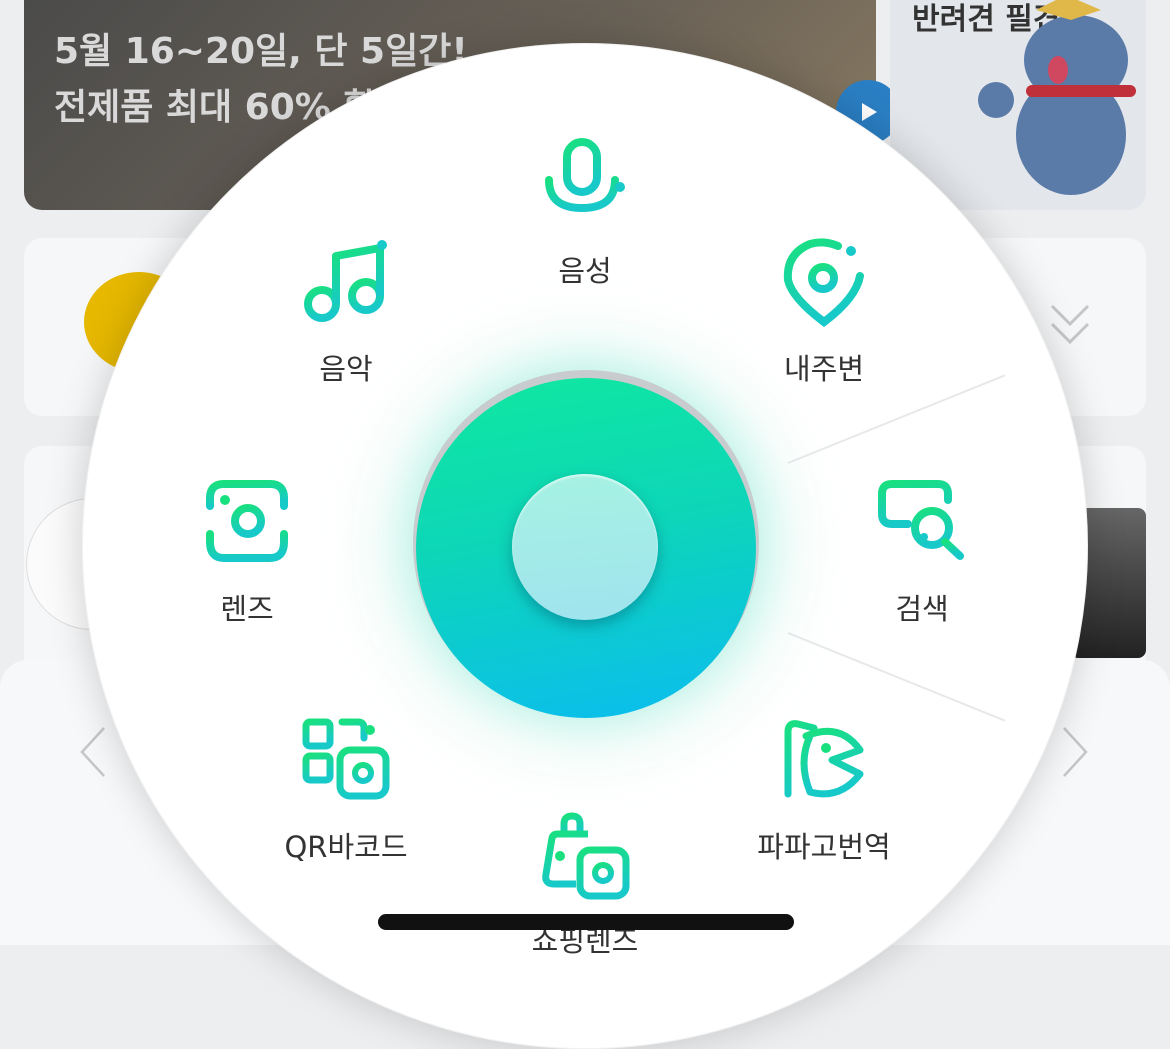 This screenshot has height=1049, width=1170. What do you see at coordinates (1070, 325) in the screenshot?
I see `chevron-down-icon` at bounding box center [1070, 325].